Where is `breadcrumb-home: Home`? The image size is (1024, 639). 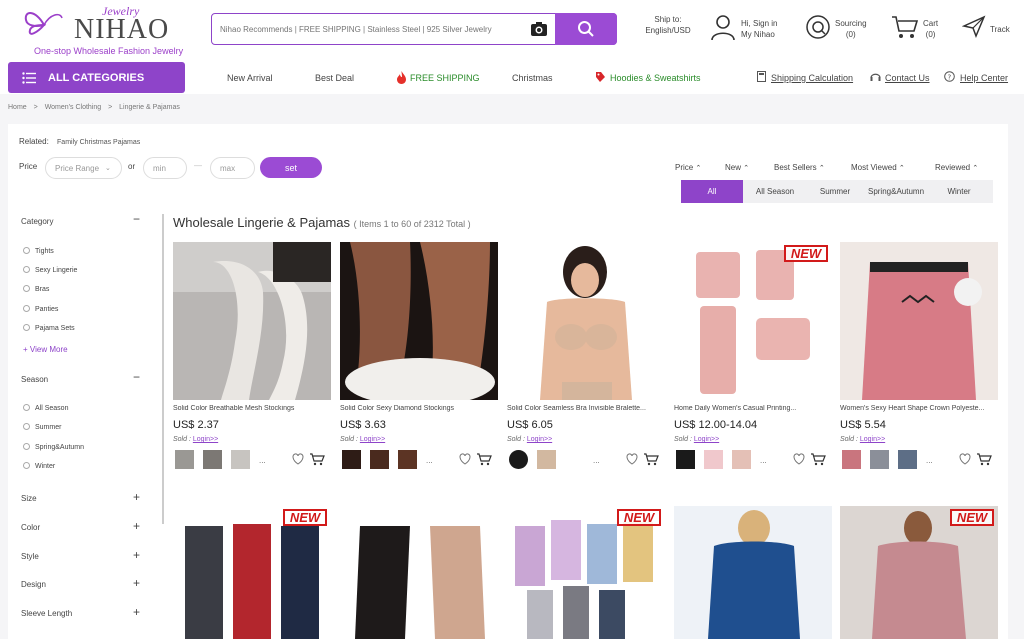
breadcrumb-home: Home is located at coordinates (17, 107).